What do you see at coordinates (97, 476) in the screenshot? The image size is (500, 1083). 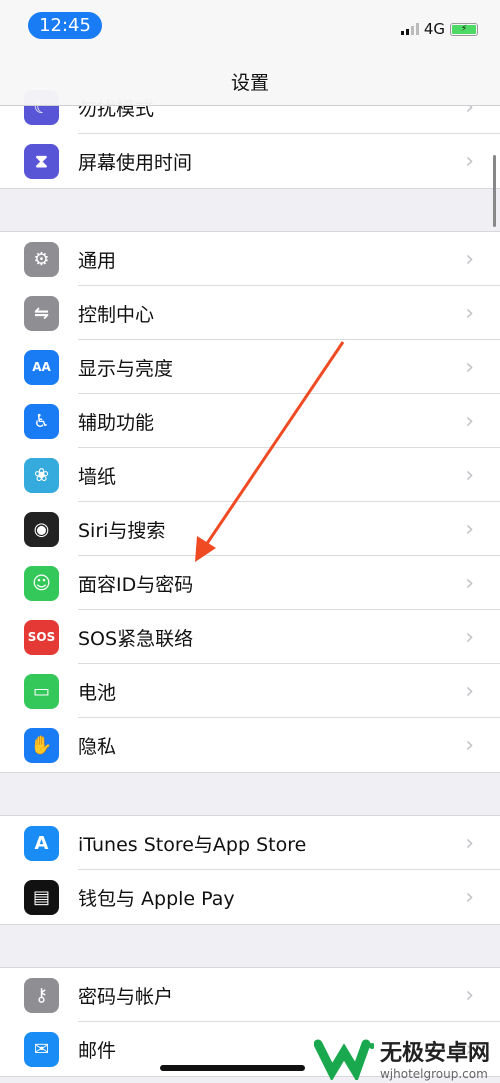 I see `settings-row-label: 墙纸` at bounding box center [97, 476].